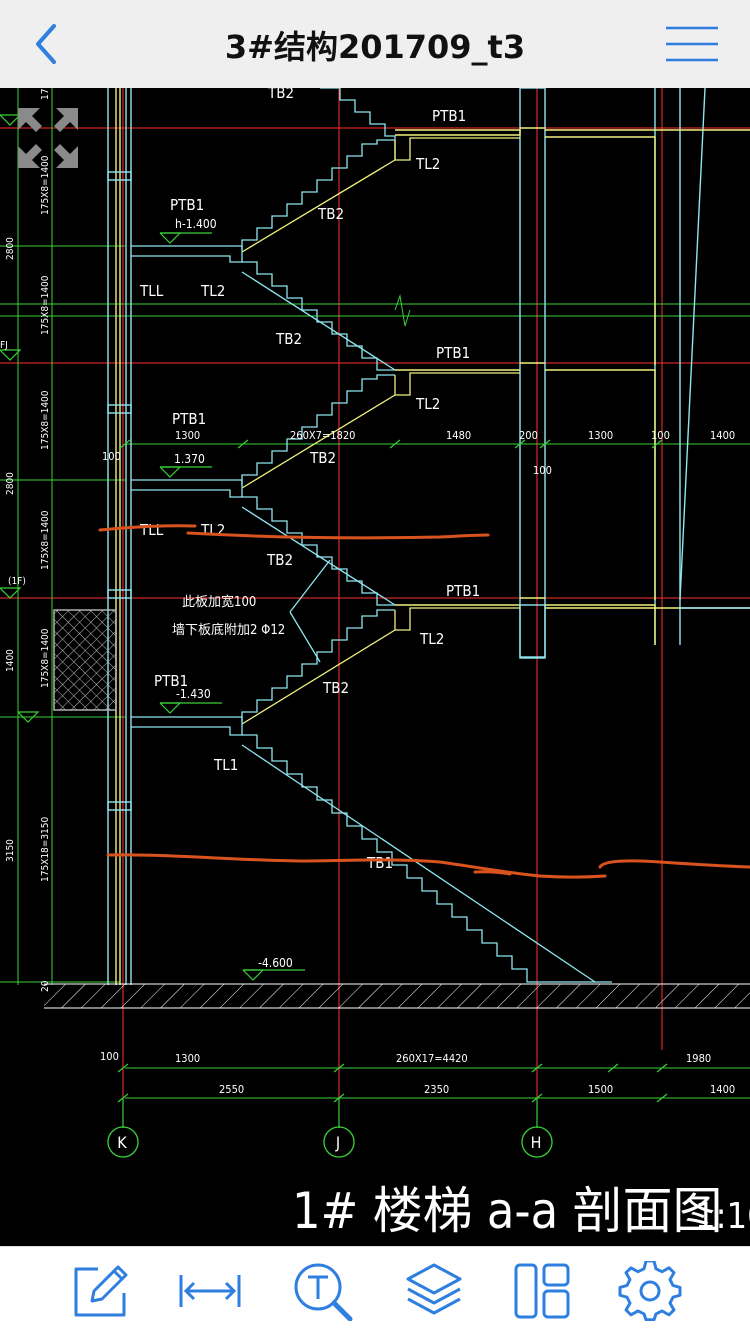 The image size is (750, 1335). I want to click on label-tll-a: TLL, so click(151, 291).